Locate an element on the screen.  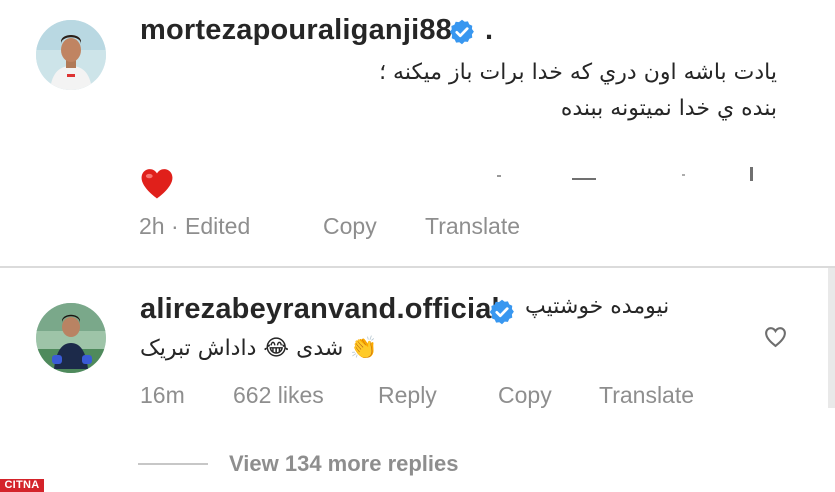
view-replies-line is located at coordinates (173, 464).